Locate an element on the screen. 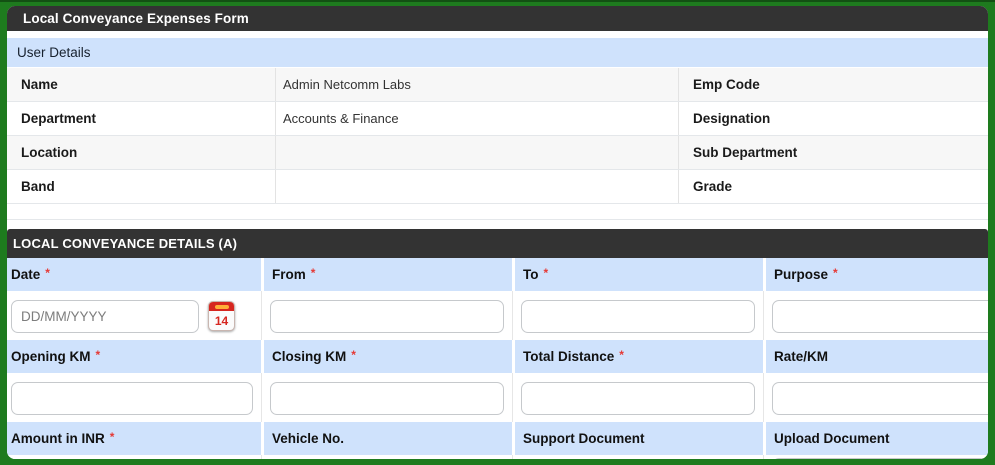 This screenshot has height=465, width=995. field-cell-date: 14 is located at coordinates (134, 315).